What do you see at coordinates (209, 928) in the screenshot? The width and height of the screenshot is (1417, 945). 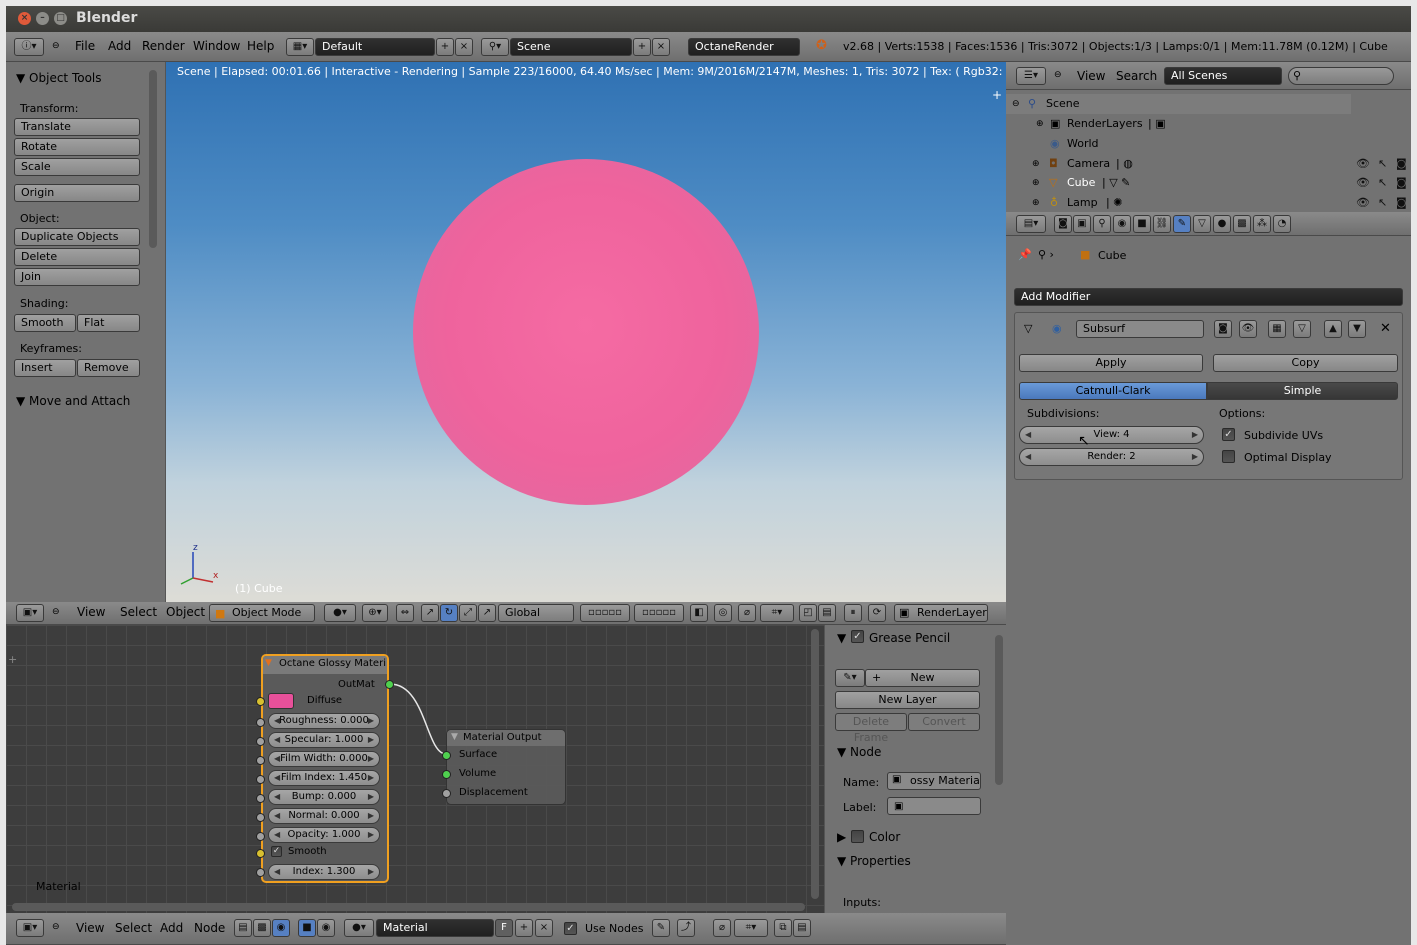 I see `node-menu-node: Node` at bounding box center [209, 928].